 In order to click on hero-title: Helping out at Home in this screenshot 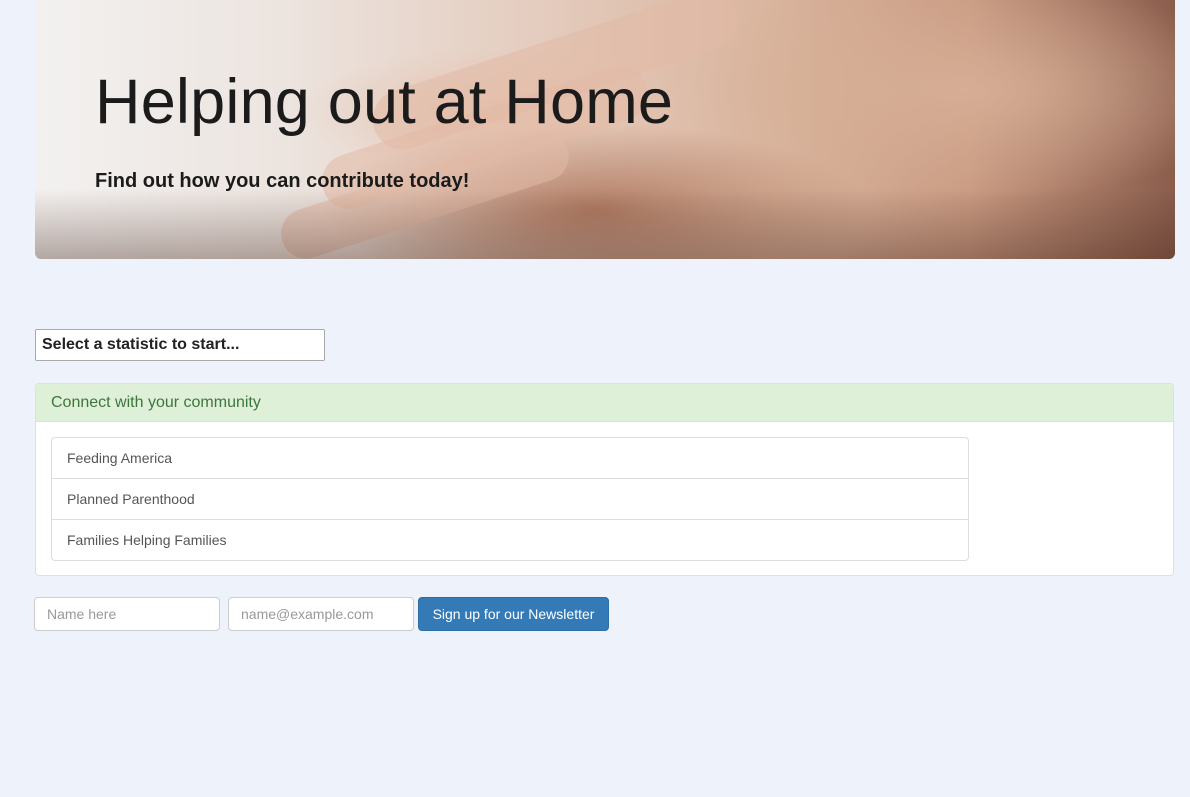, I will do `click(384, 102)`.